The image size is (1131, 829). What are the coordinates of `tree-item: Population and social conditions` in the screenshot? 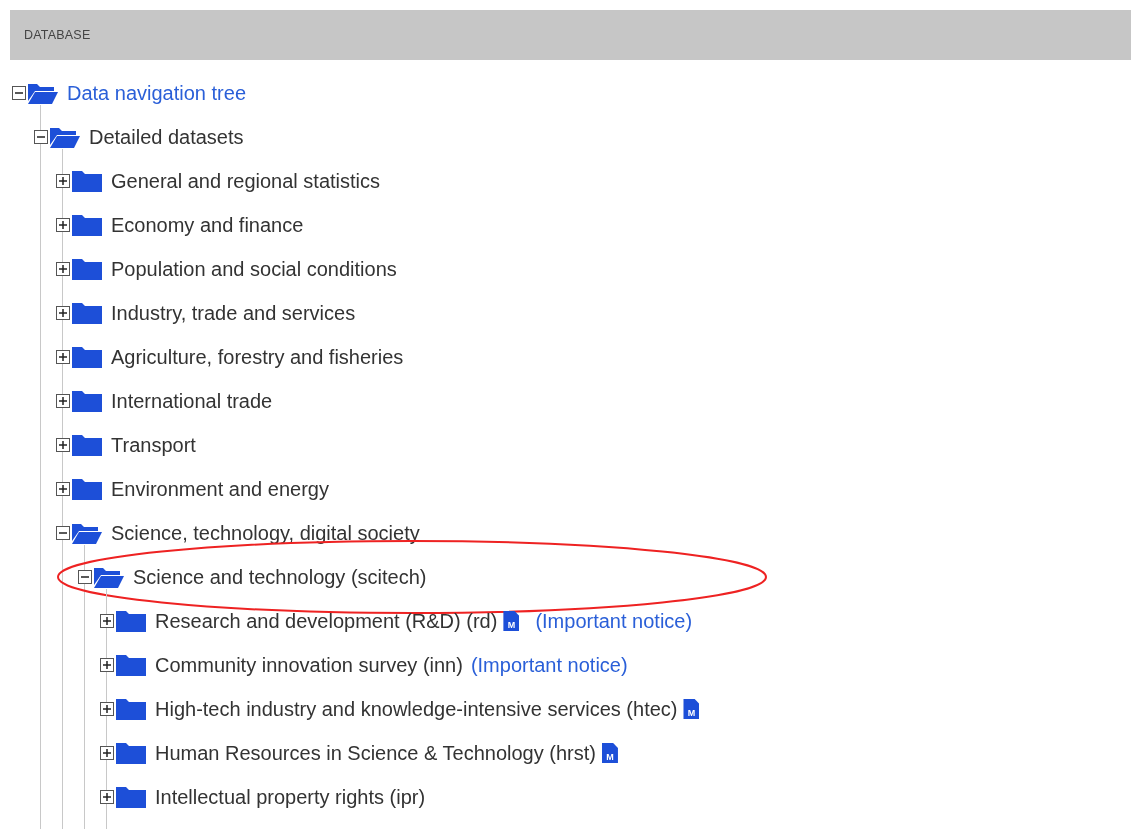 It's located at (254, 269).